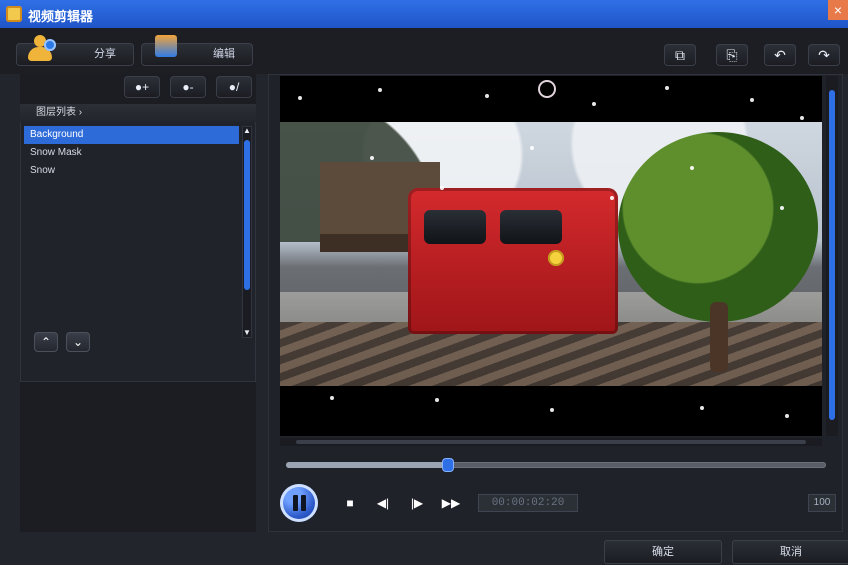 Image resolution: width=848 pixels, height=565 pixels. I want to click on cancel-button: 取消, so click(790, 552).